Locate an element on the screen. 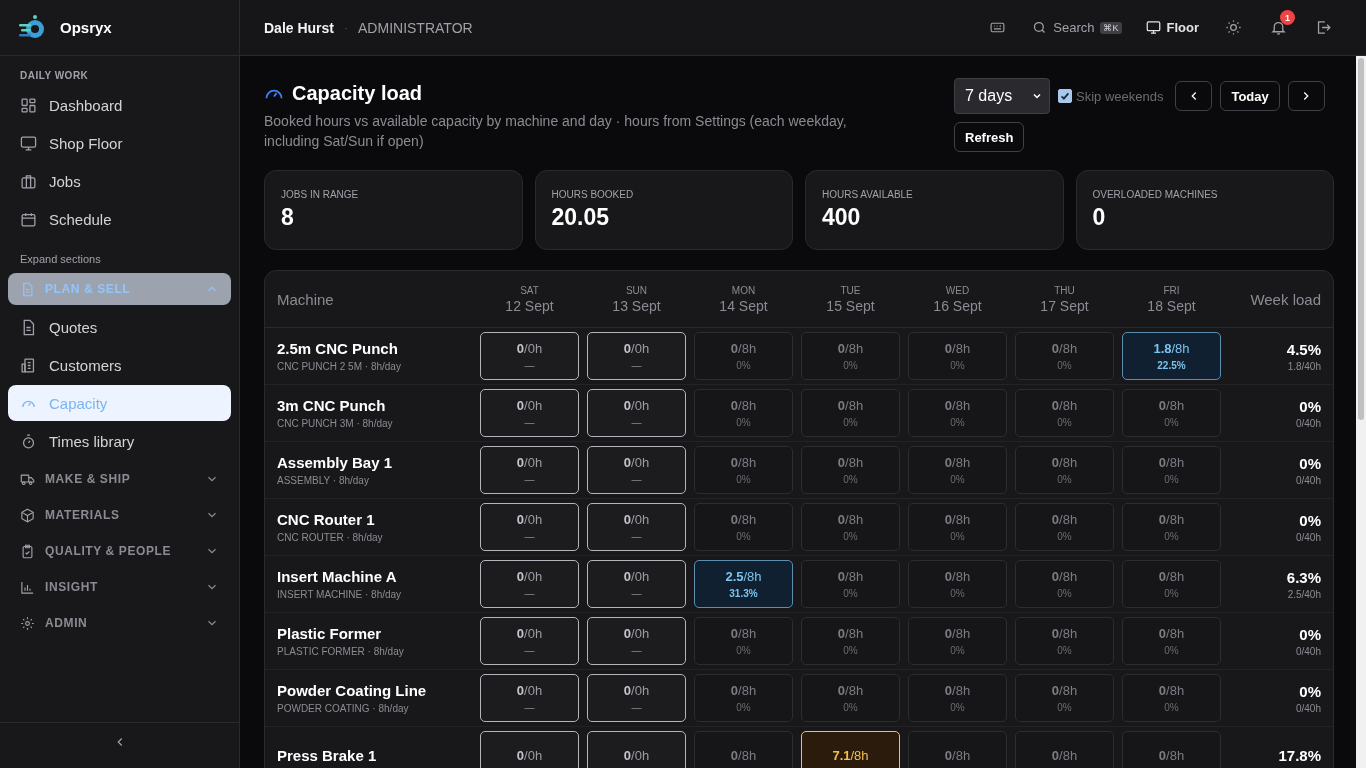  theme-icon is located at coordinates (1233, 27).